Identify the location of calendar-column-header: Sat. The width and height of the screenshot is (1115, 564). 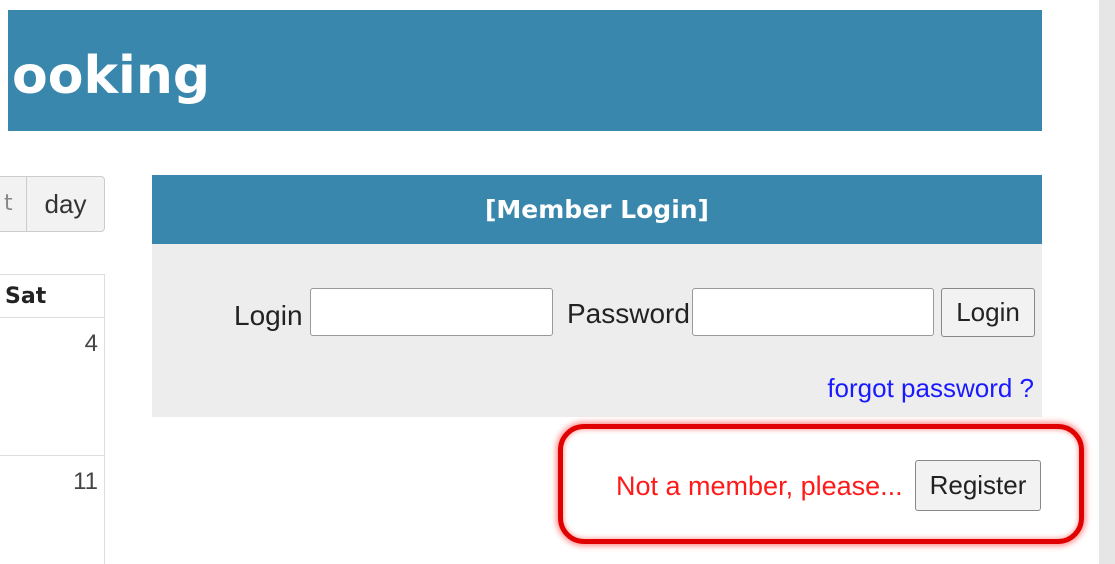
(52, 296).